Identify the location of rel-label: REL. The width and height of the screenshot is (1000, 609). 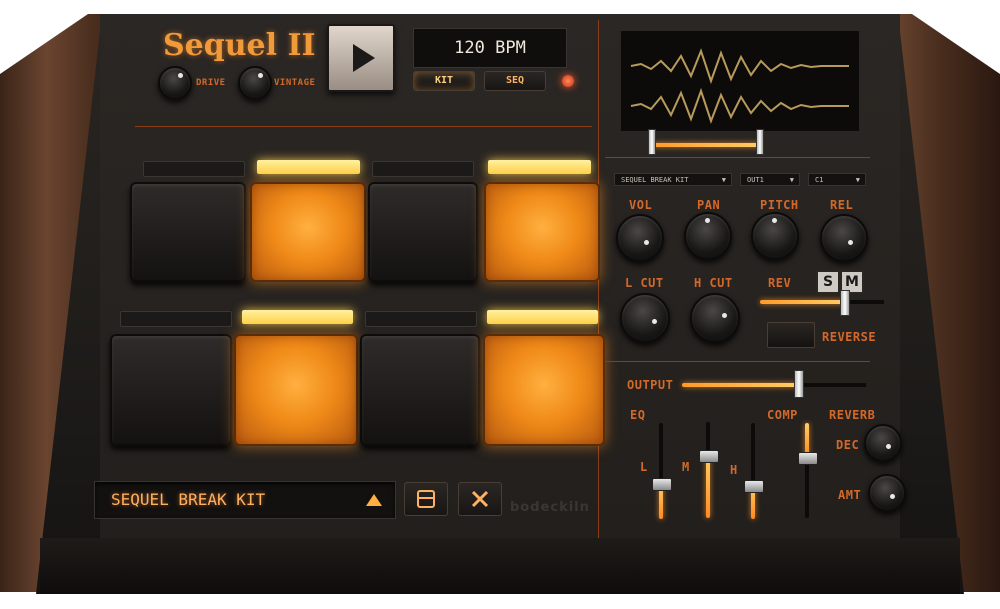
(842, 205).